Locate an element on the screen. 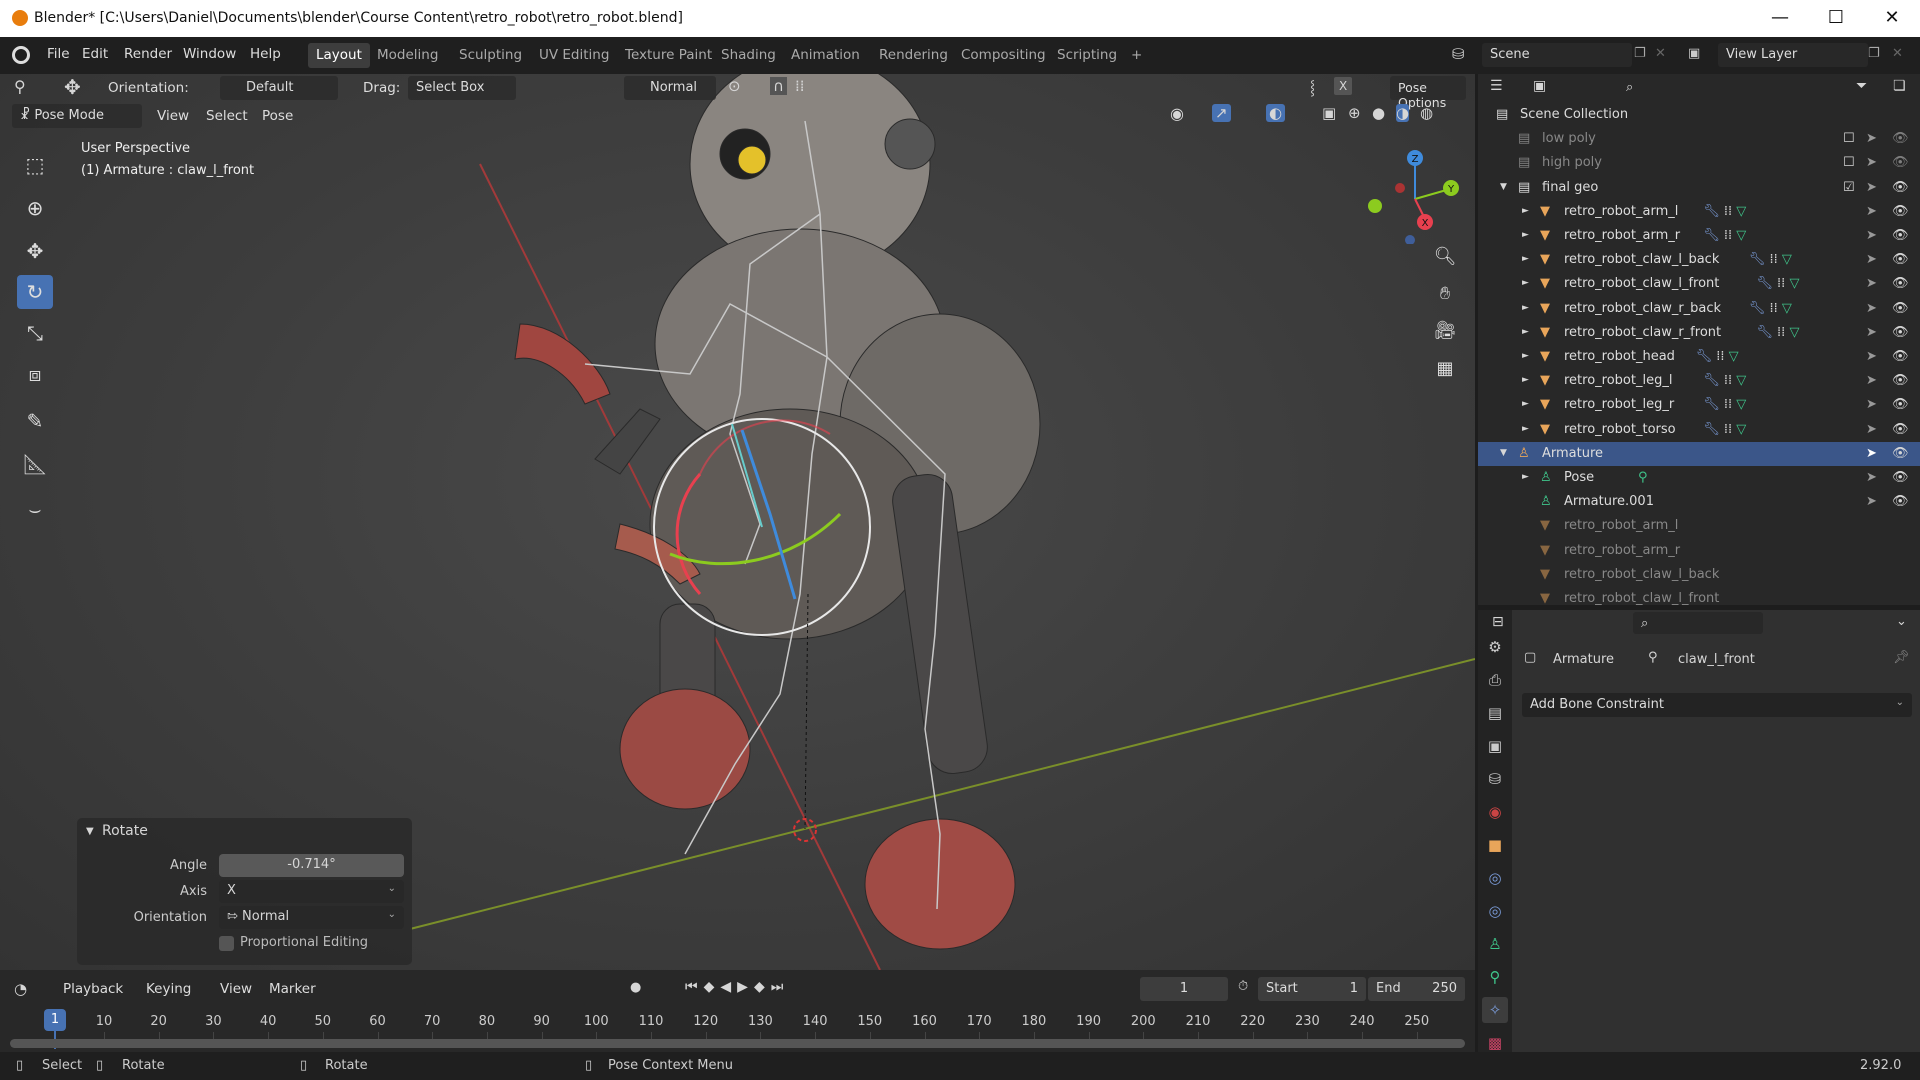 The image size is (1920, 1080). tab-texture-paint: Texture Paint is located at coordinates (668, 55).